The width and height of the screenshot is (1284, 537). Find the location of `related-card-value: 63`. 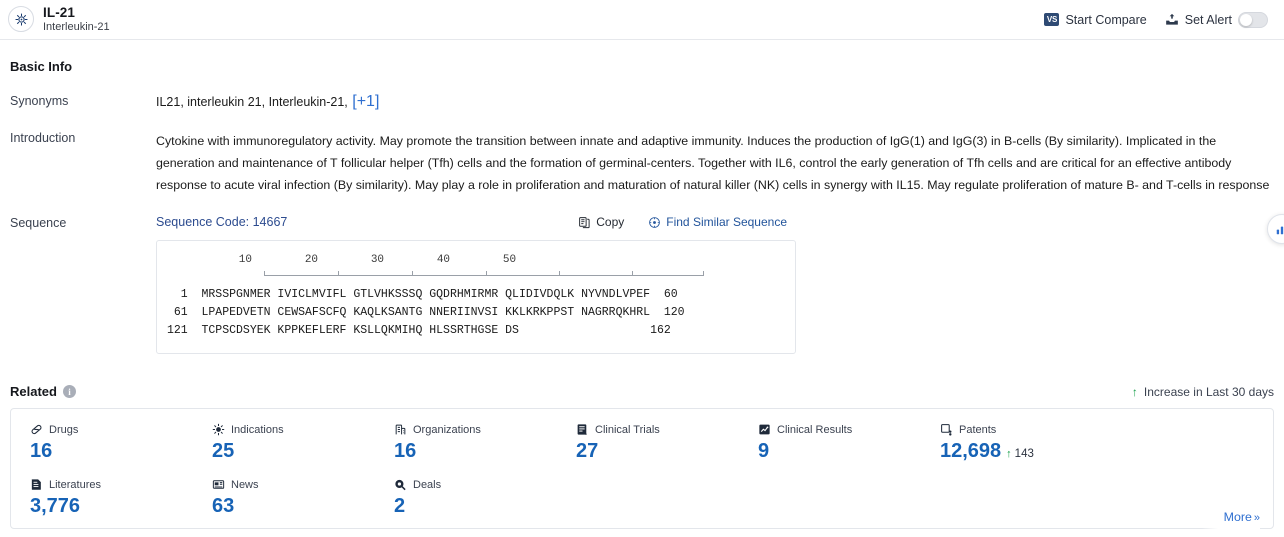

related-card-value: 63 is located at coordinates (293, 506).